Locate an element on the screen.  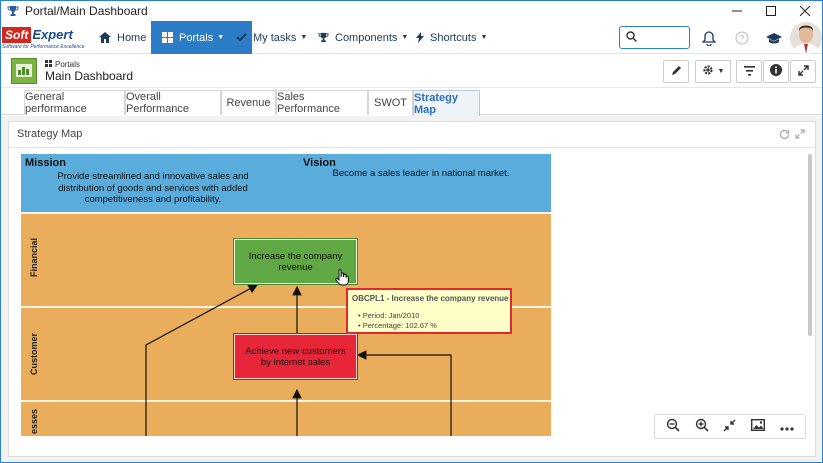
settings-button: ▼ is located at coordinates (713, 71).